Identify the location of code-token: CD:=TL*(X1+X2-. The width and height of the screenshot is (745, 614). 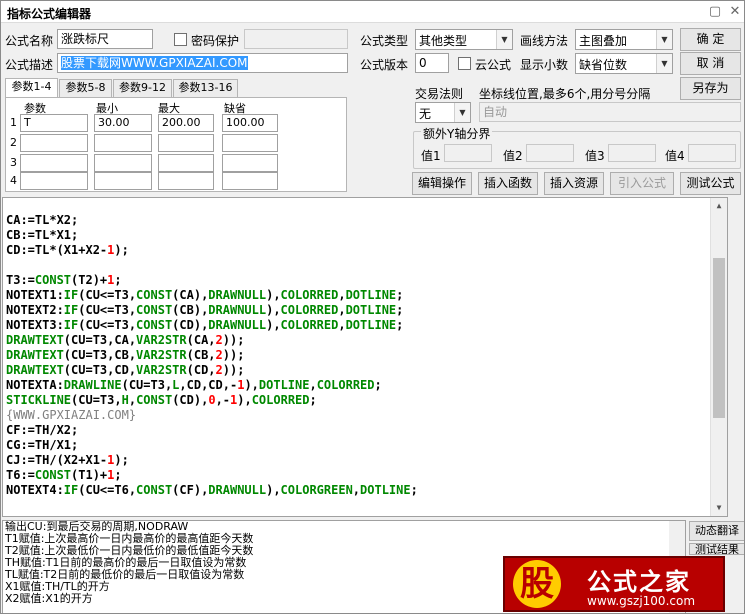
(57, 250).